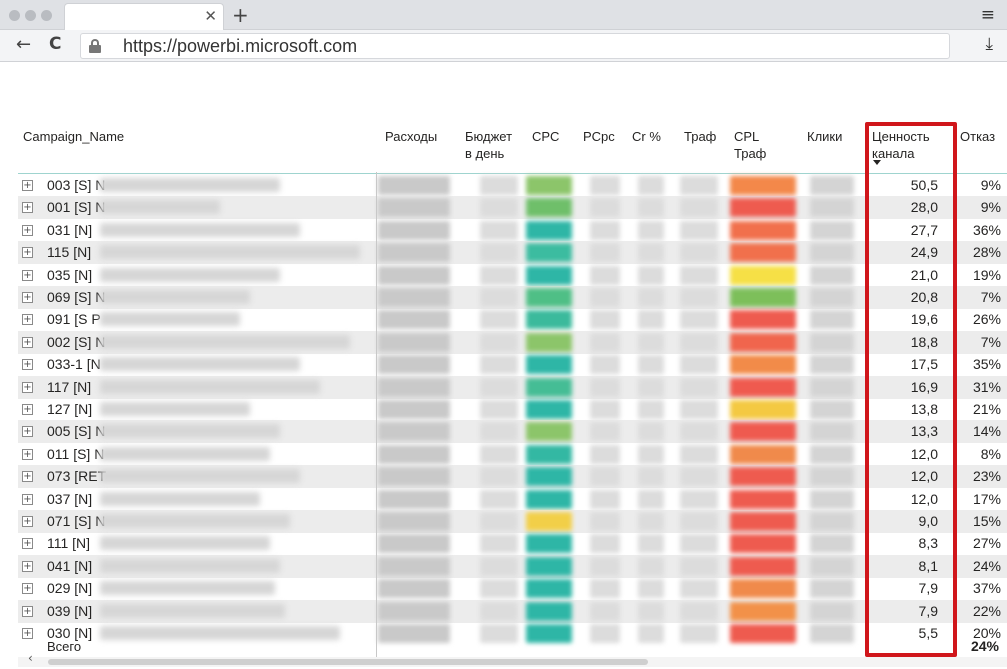  I want to click on campaign-name: 005 [S] N, so click(76, 431).